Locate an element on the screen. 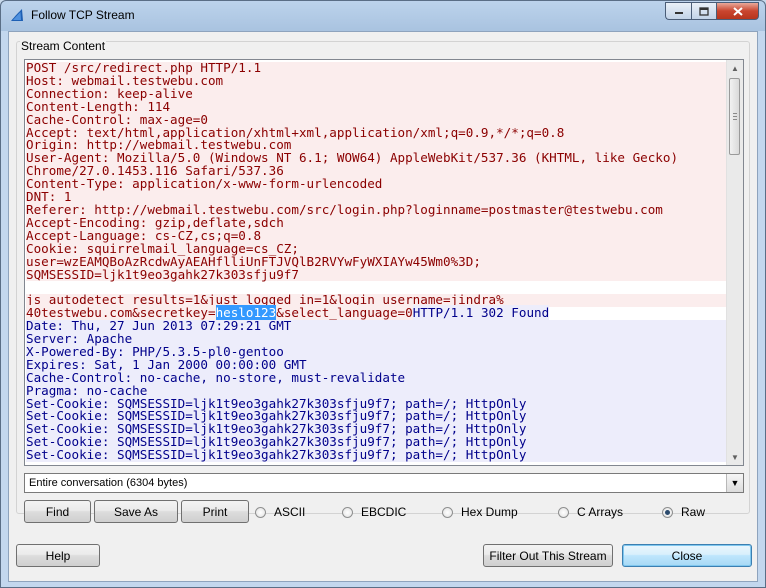 The width and height of the screenshot is (766, 588). vertical-scrollbar: ▲ ▼ is located at coordinates (734, 262).